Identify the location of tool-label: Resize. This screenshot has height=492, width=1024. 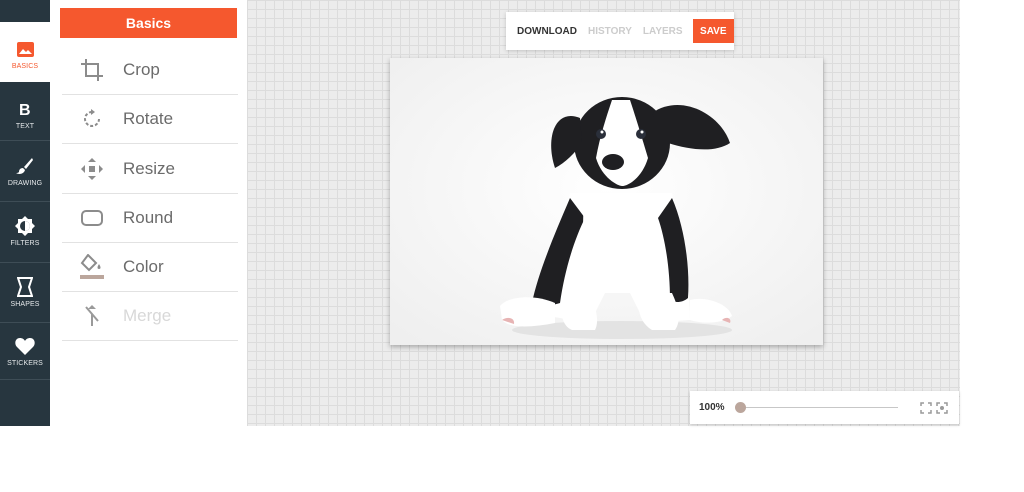
(149, 168).